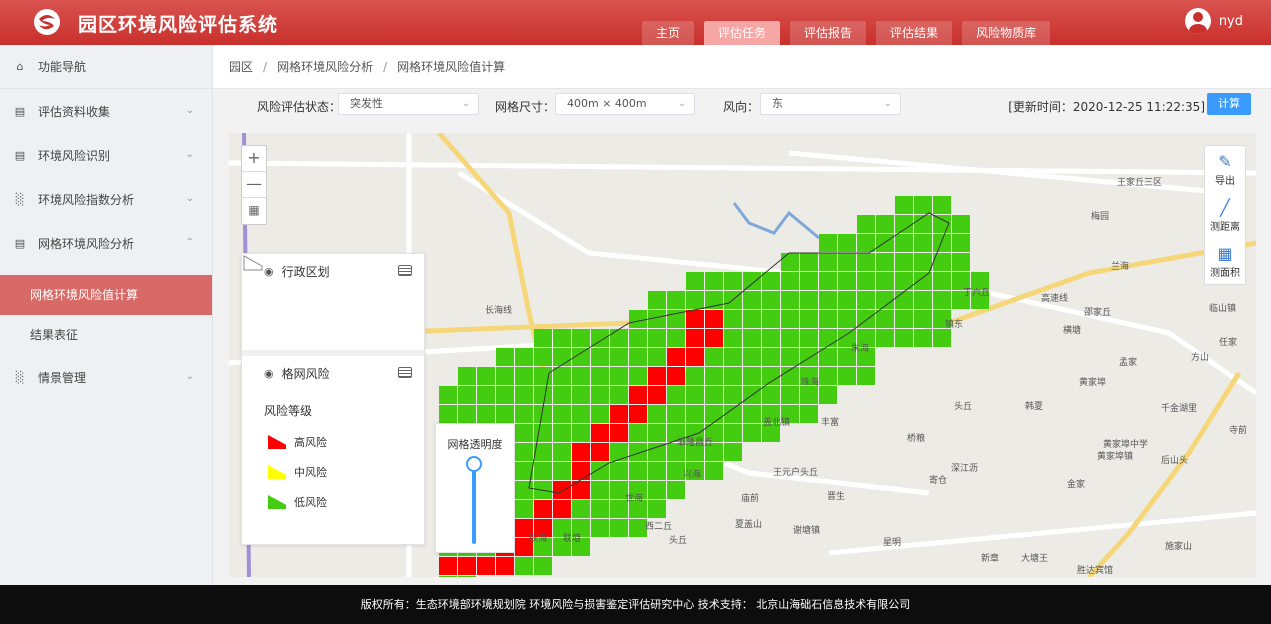  What do you see at coordinates (106, 295) in the screenshot?
I see `sidebar-subitem-grid-risk-calc: 网格环境风险值计算` at bounding box center [106, 295].